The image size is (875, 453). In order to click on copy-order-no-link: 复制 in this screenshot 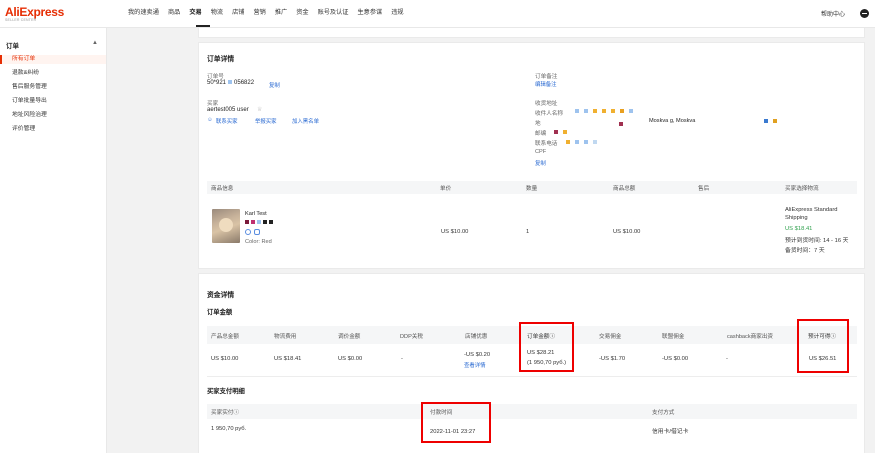, I will do `click(274, 85)`.